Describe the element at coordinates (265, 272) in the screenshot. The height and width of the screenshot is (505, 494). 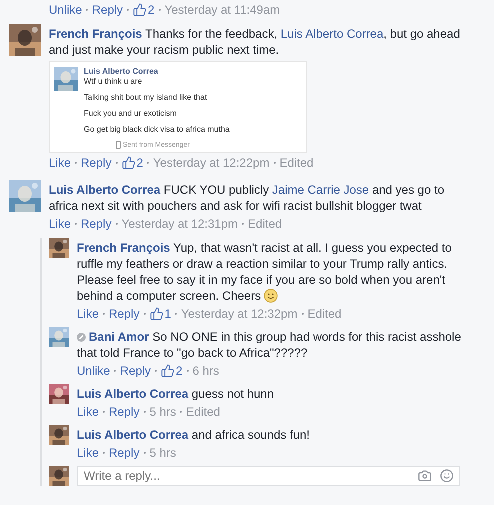
I see `comment-text: French François Yup, that wasn't racist at all. I guess you expected to ruffle my feathers or draw a reaction similar to your Trump rally antics. Please feel free to say it in my face if you are so bold when you aren't behind a computer screen. Cheers` at that location.